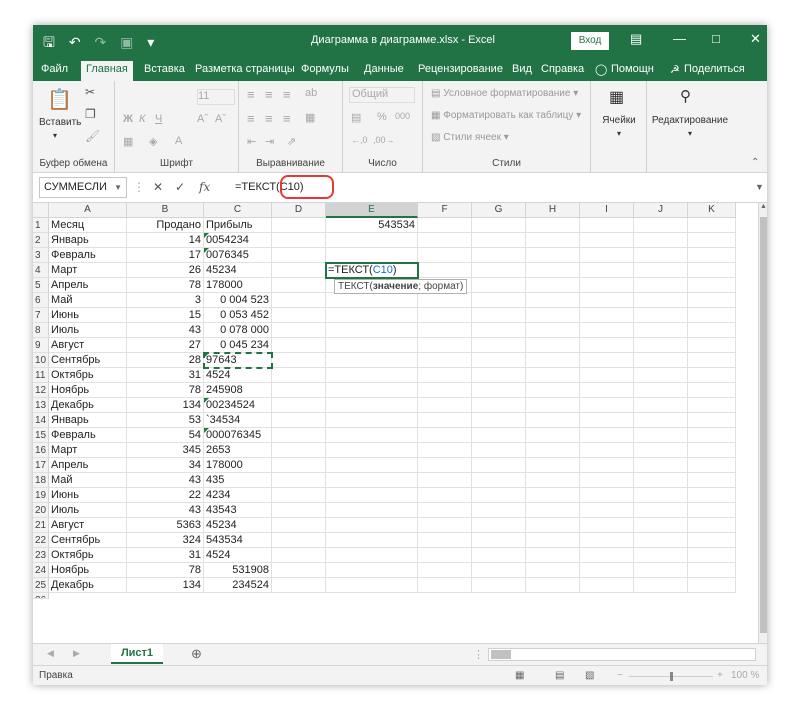  Describe the element at coordinates (165, 450) in the screenshot. I see `cell: 345` at that location.